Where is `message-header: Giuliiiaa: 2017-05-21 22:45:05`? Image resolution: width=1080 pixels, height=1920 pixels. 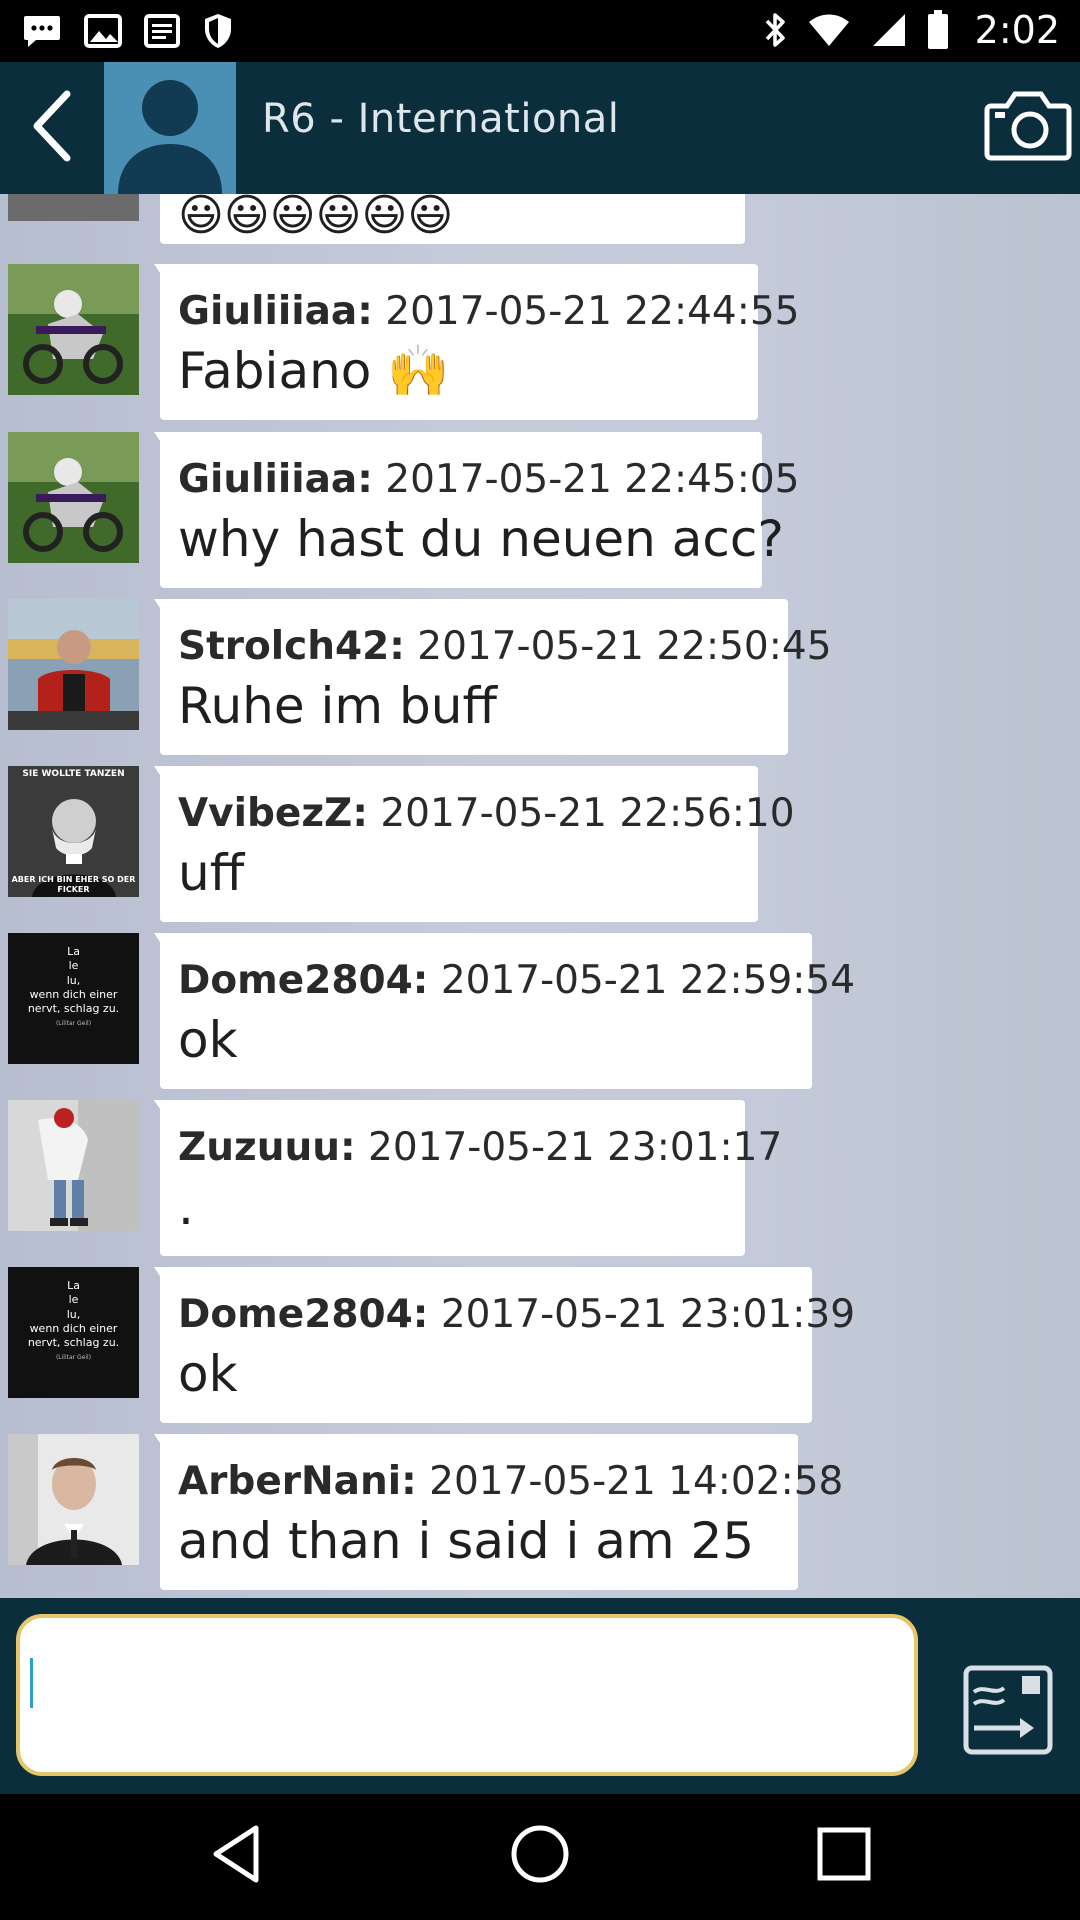 message-header: Giuliiiaa: 2017-05-21 22:45:05 is located at coordinates (488, 480).